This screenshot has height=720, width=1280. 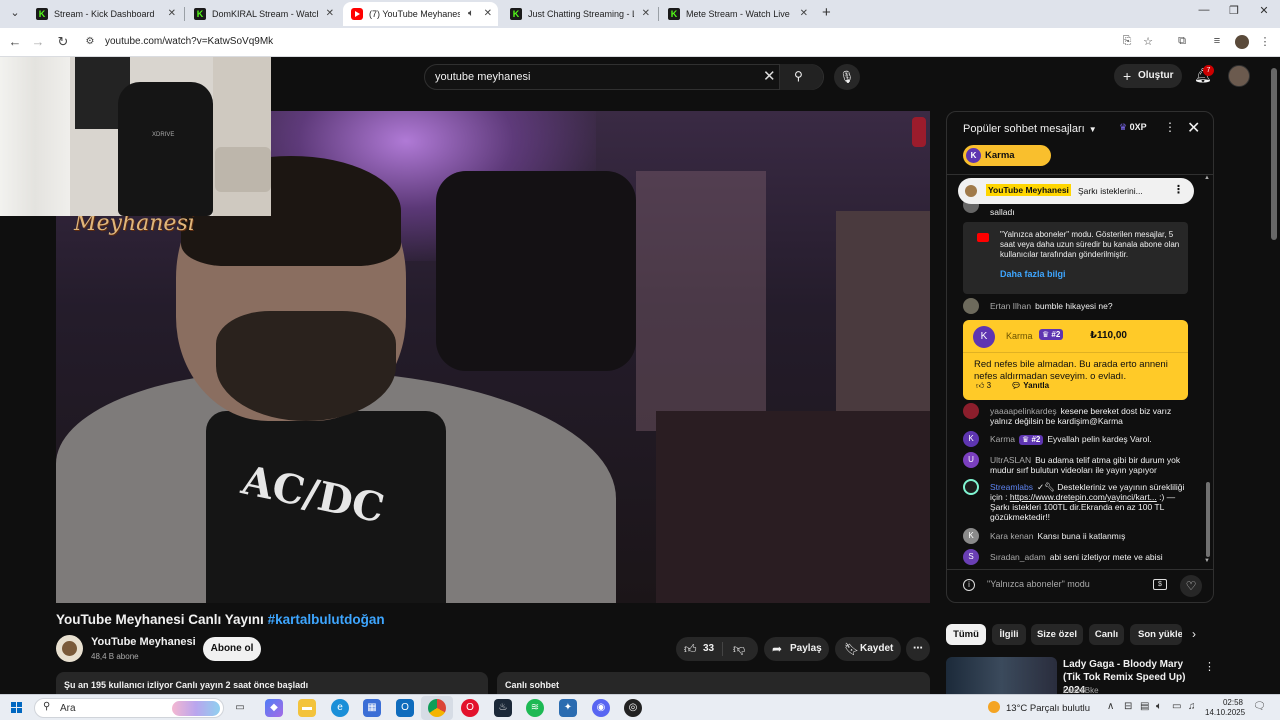 I want to click on edge-icon: e, so click(x=340, y=708).